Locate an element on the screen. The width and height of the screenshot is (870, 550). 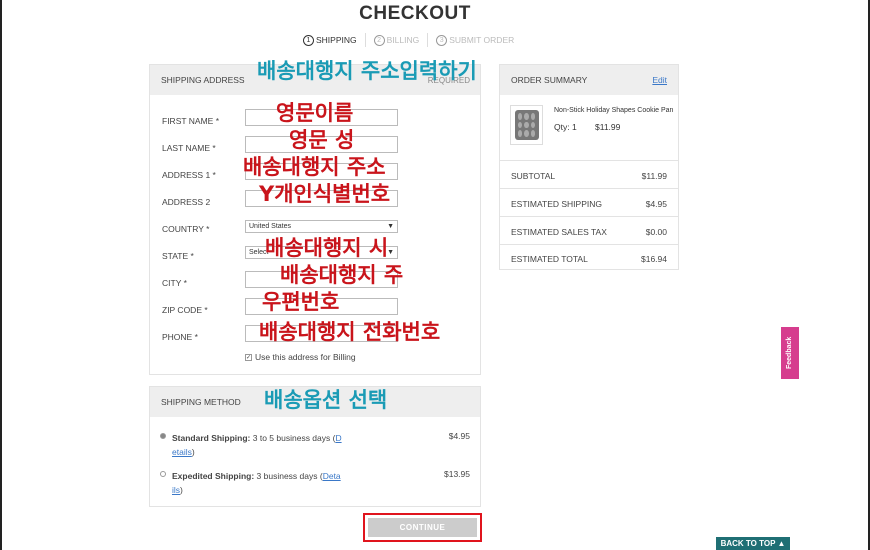
window-border-left is located at coordinates (1, 275).